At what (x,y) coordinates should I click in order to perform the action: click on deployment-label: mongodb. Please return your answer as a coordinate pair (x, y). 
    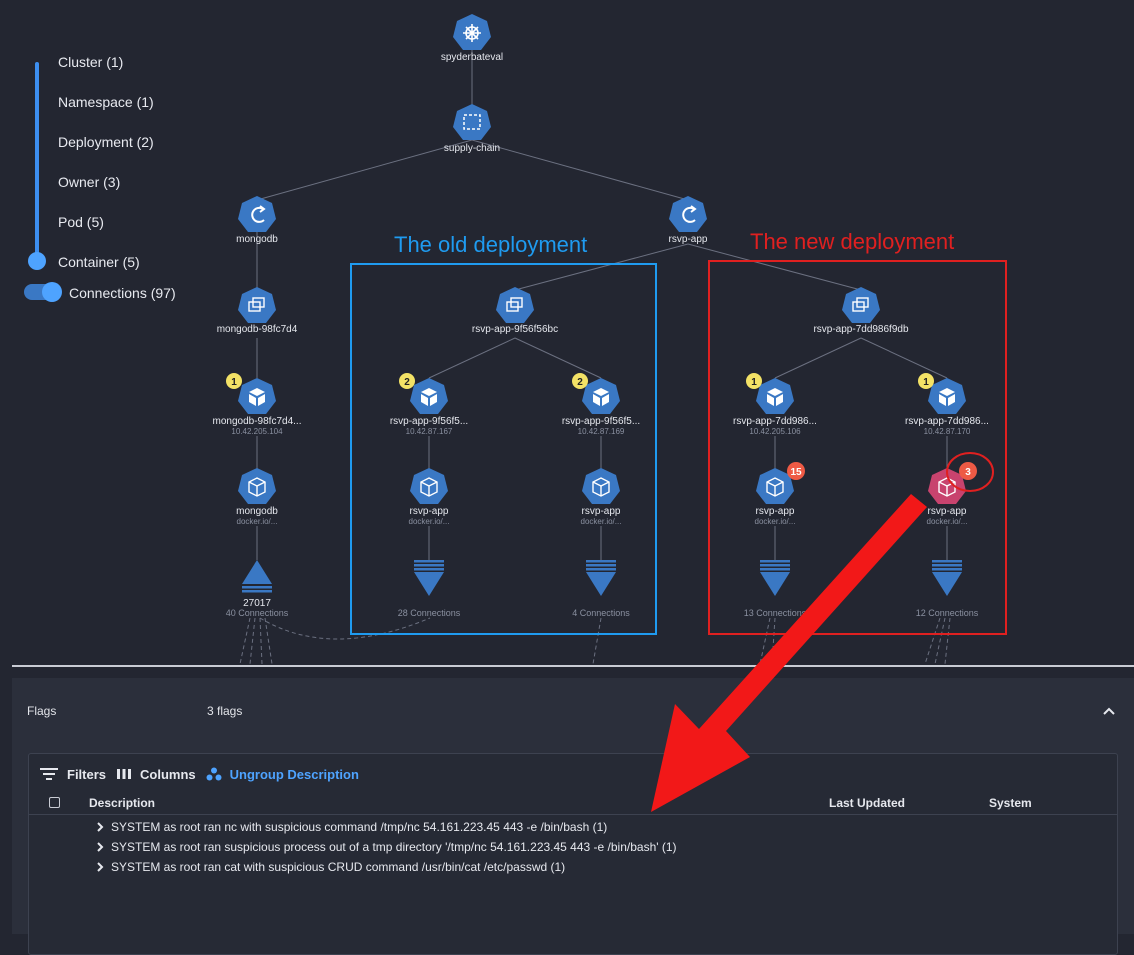
    Looking at the image, I should click on (257, 239).